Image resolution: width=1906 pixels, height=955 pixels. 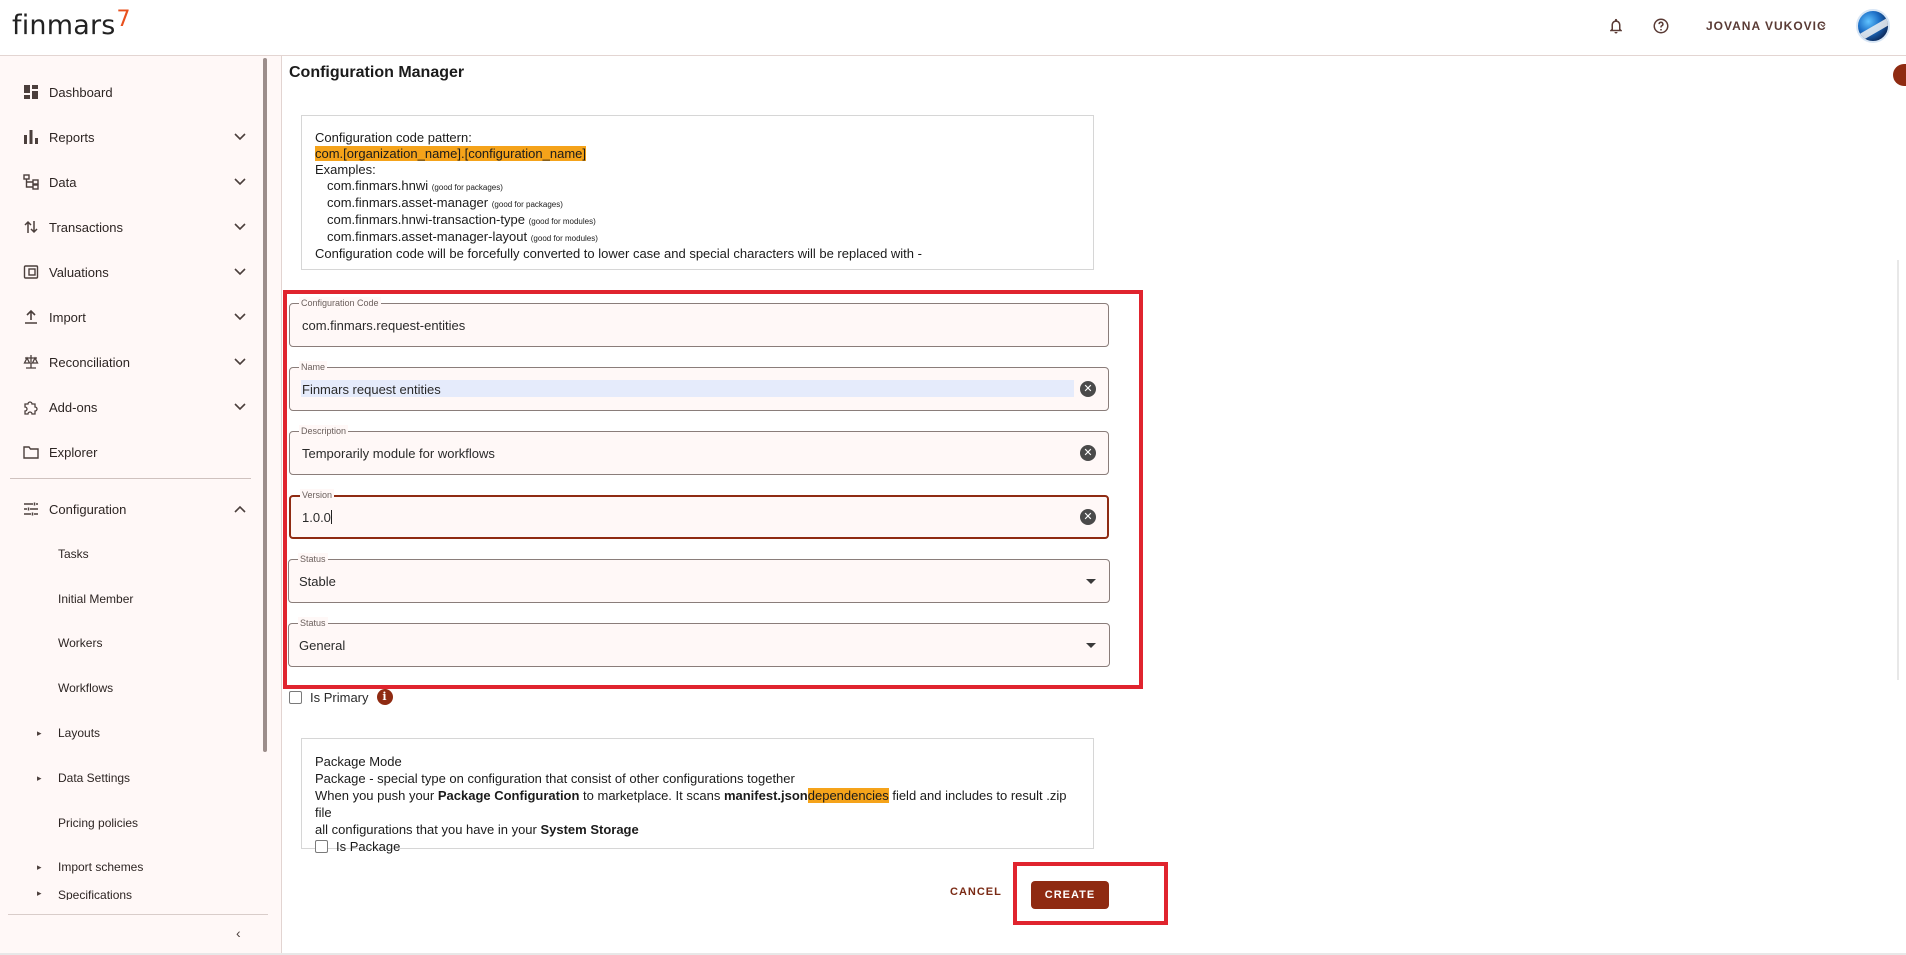 I want to click on sidebar-item-add-ons: Add-ons, so click(x=131, y=407).